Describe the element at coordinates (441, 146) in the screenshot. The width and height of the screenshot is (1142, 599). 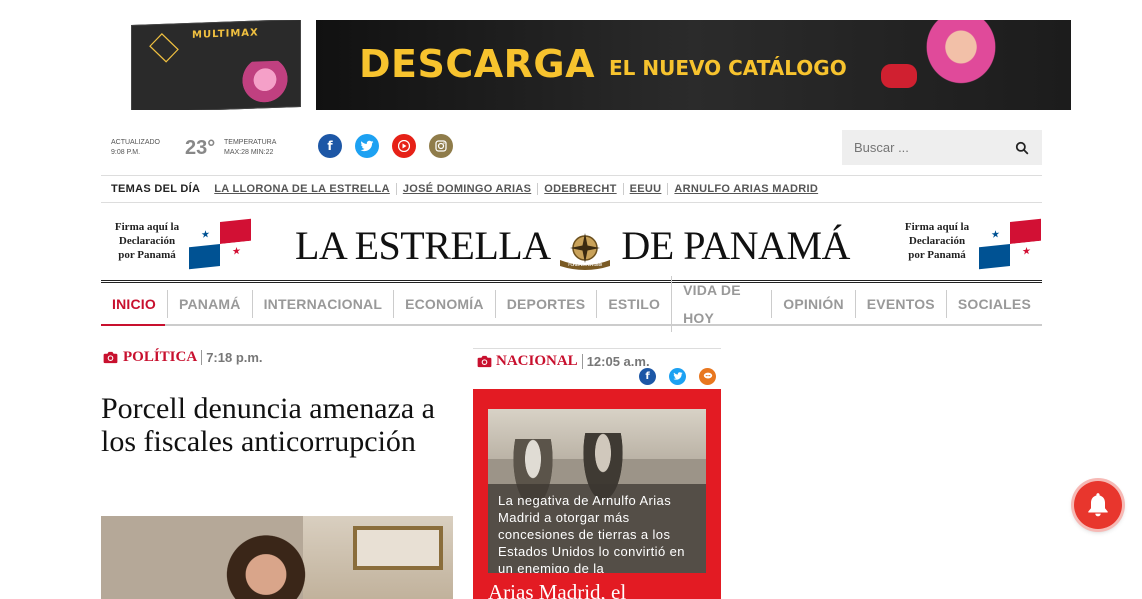
I see `instagram-icon` at that location.